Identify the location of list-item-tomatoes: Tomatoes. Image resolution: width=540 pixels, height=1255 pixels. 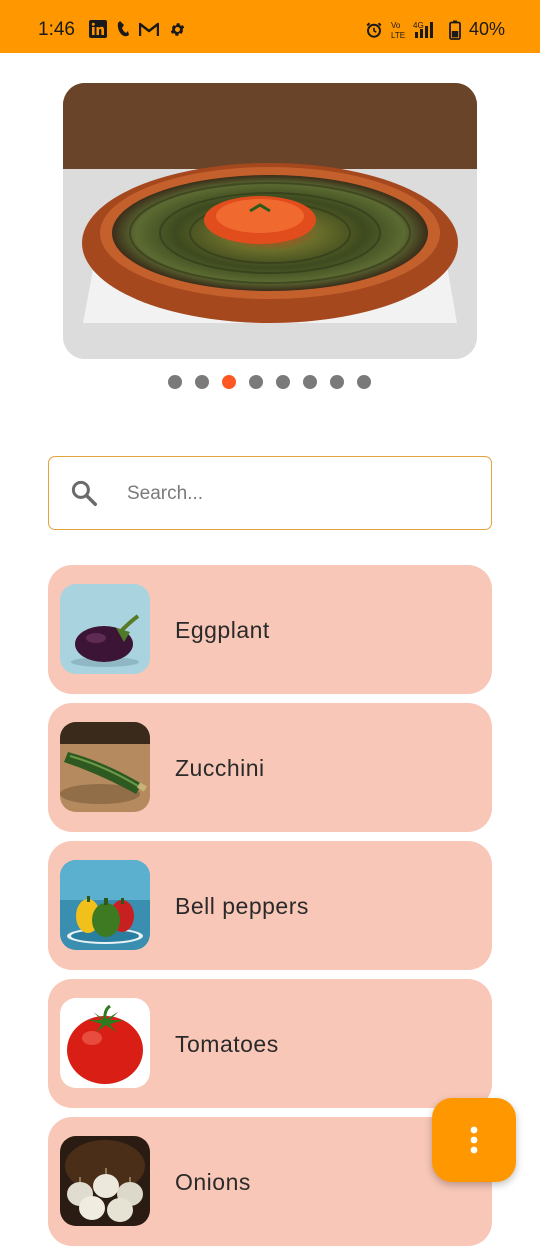
(270, 1043).